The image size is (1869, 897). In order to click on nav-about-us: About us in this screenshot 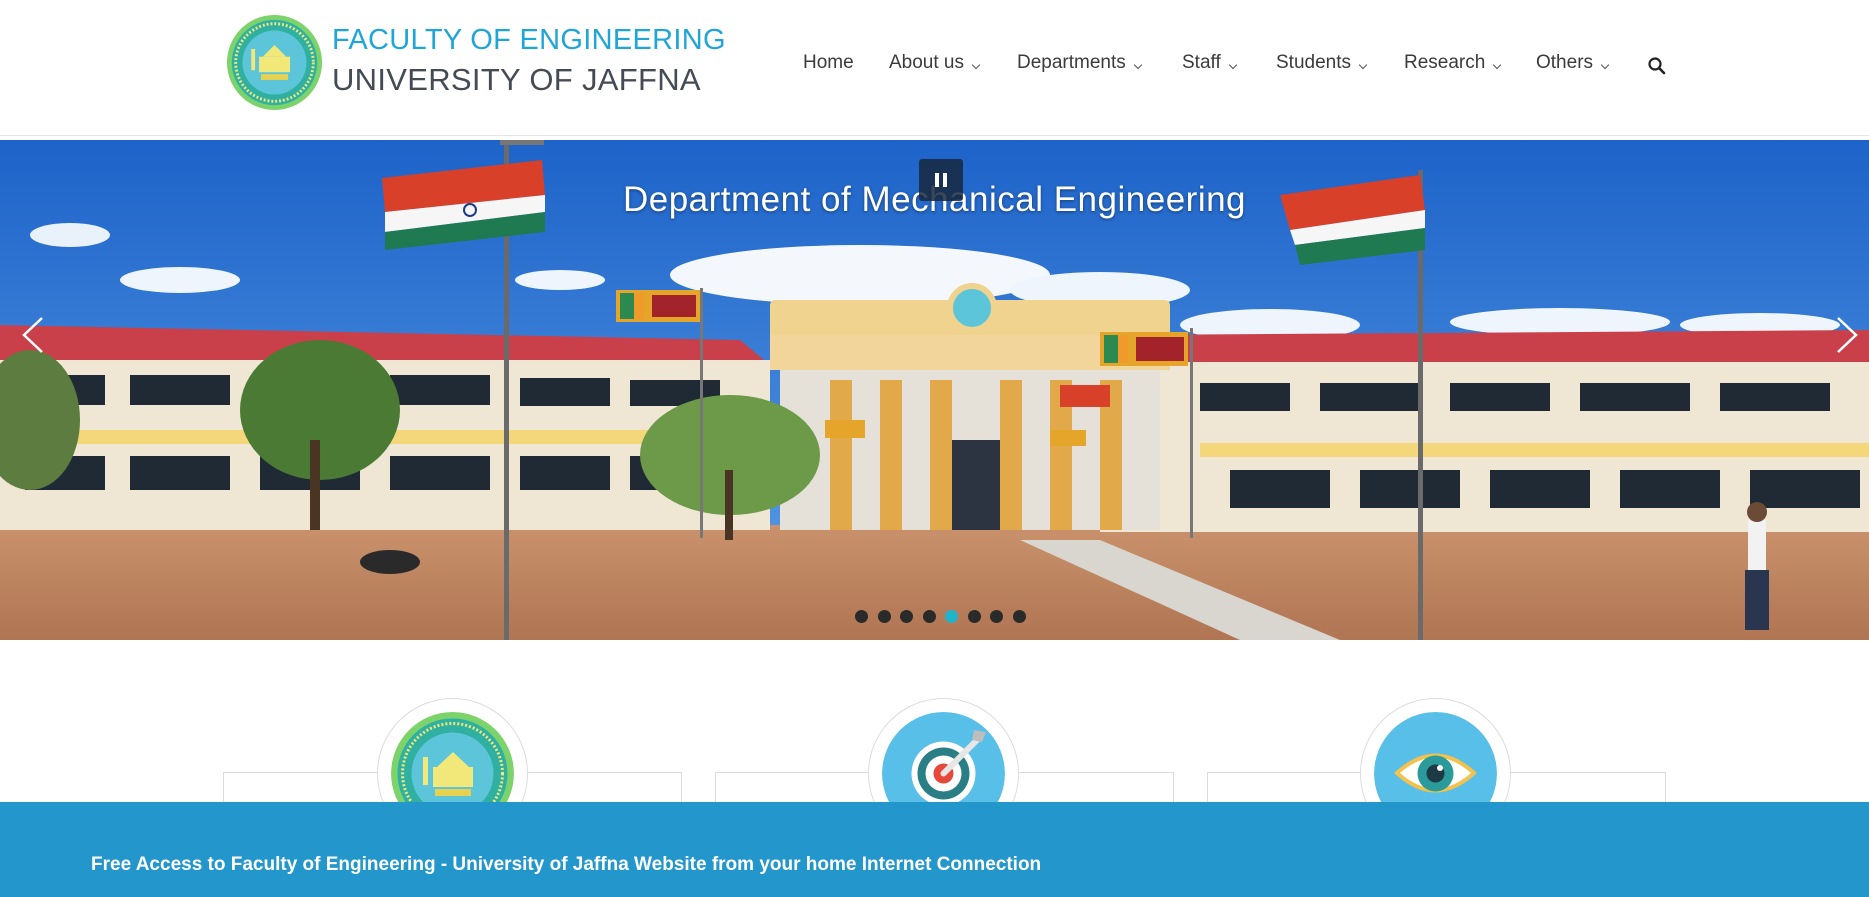, I will do `click(935, 63)`.